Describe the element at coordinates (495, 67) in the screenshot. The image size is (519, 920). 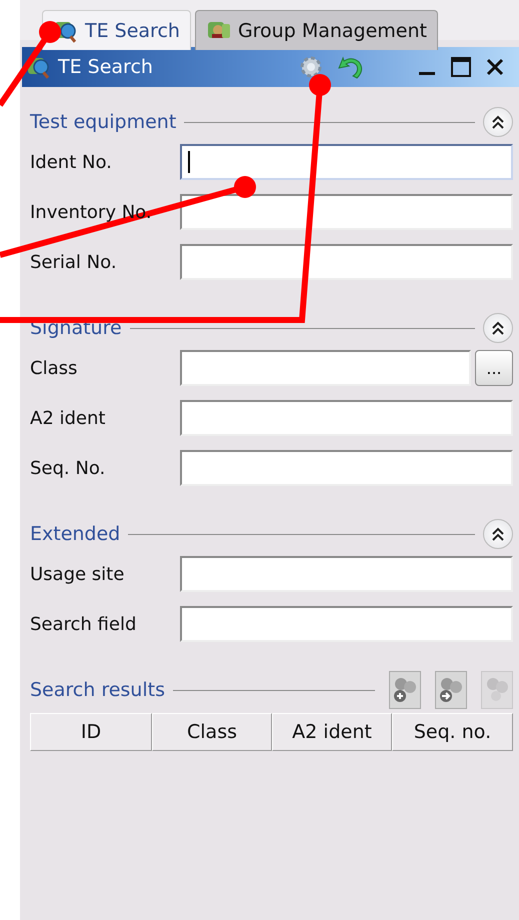
I see `close-icon` at that location.